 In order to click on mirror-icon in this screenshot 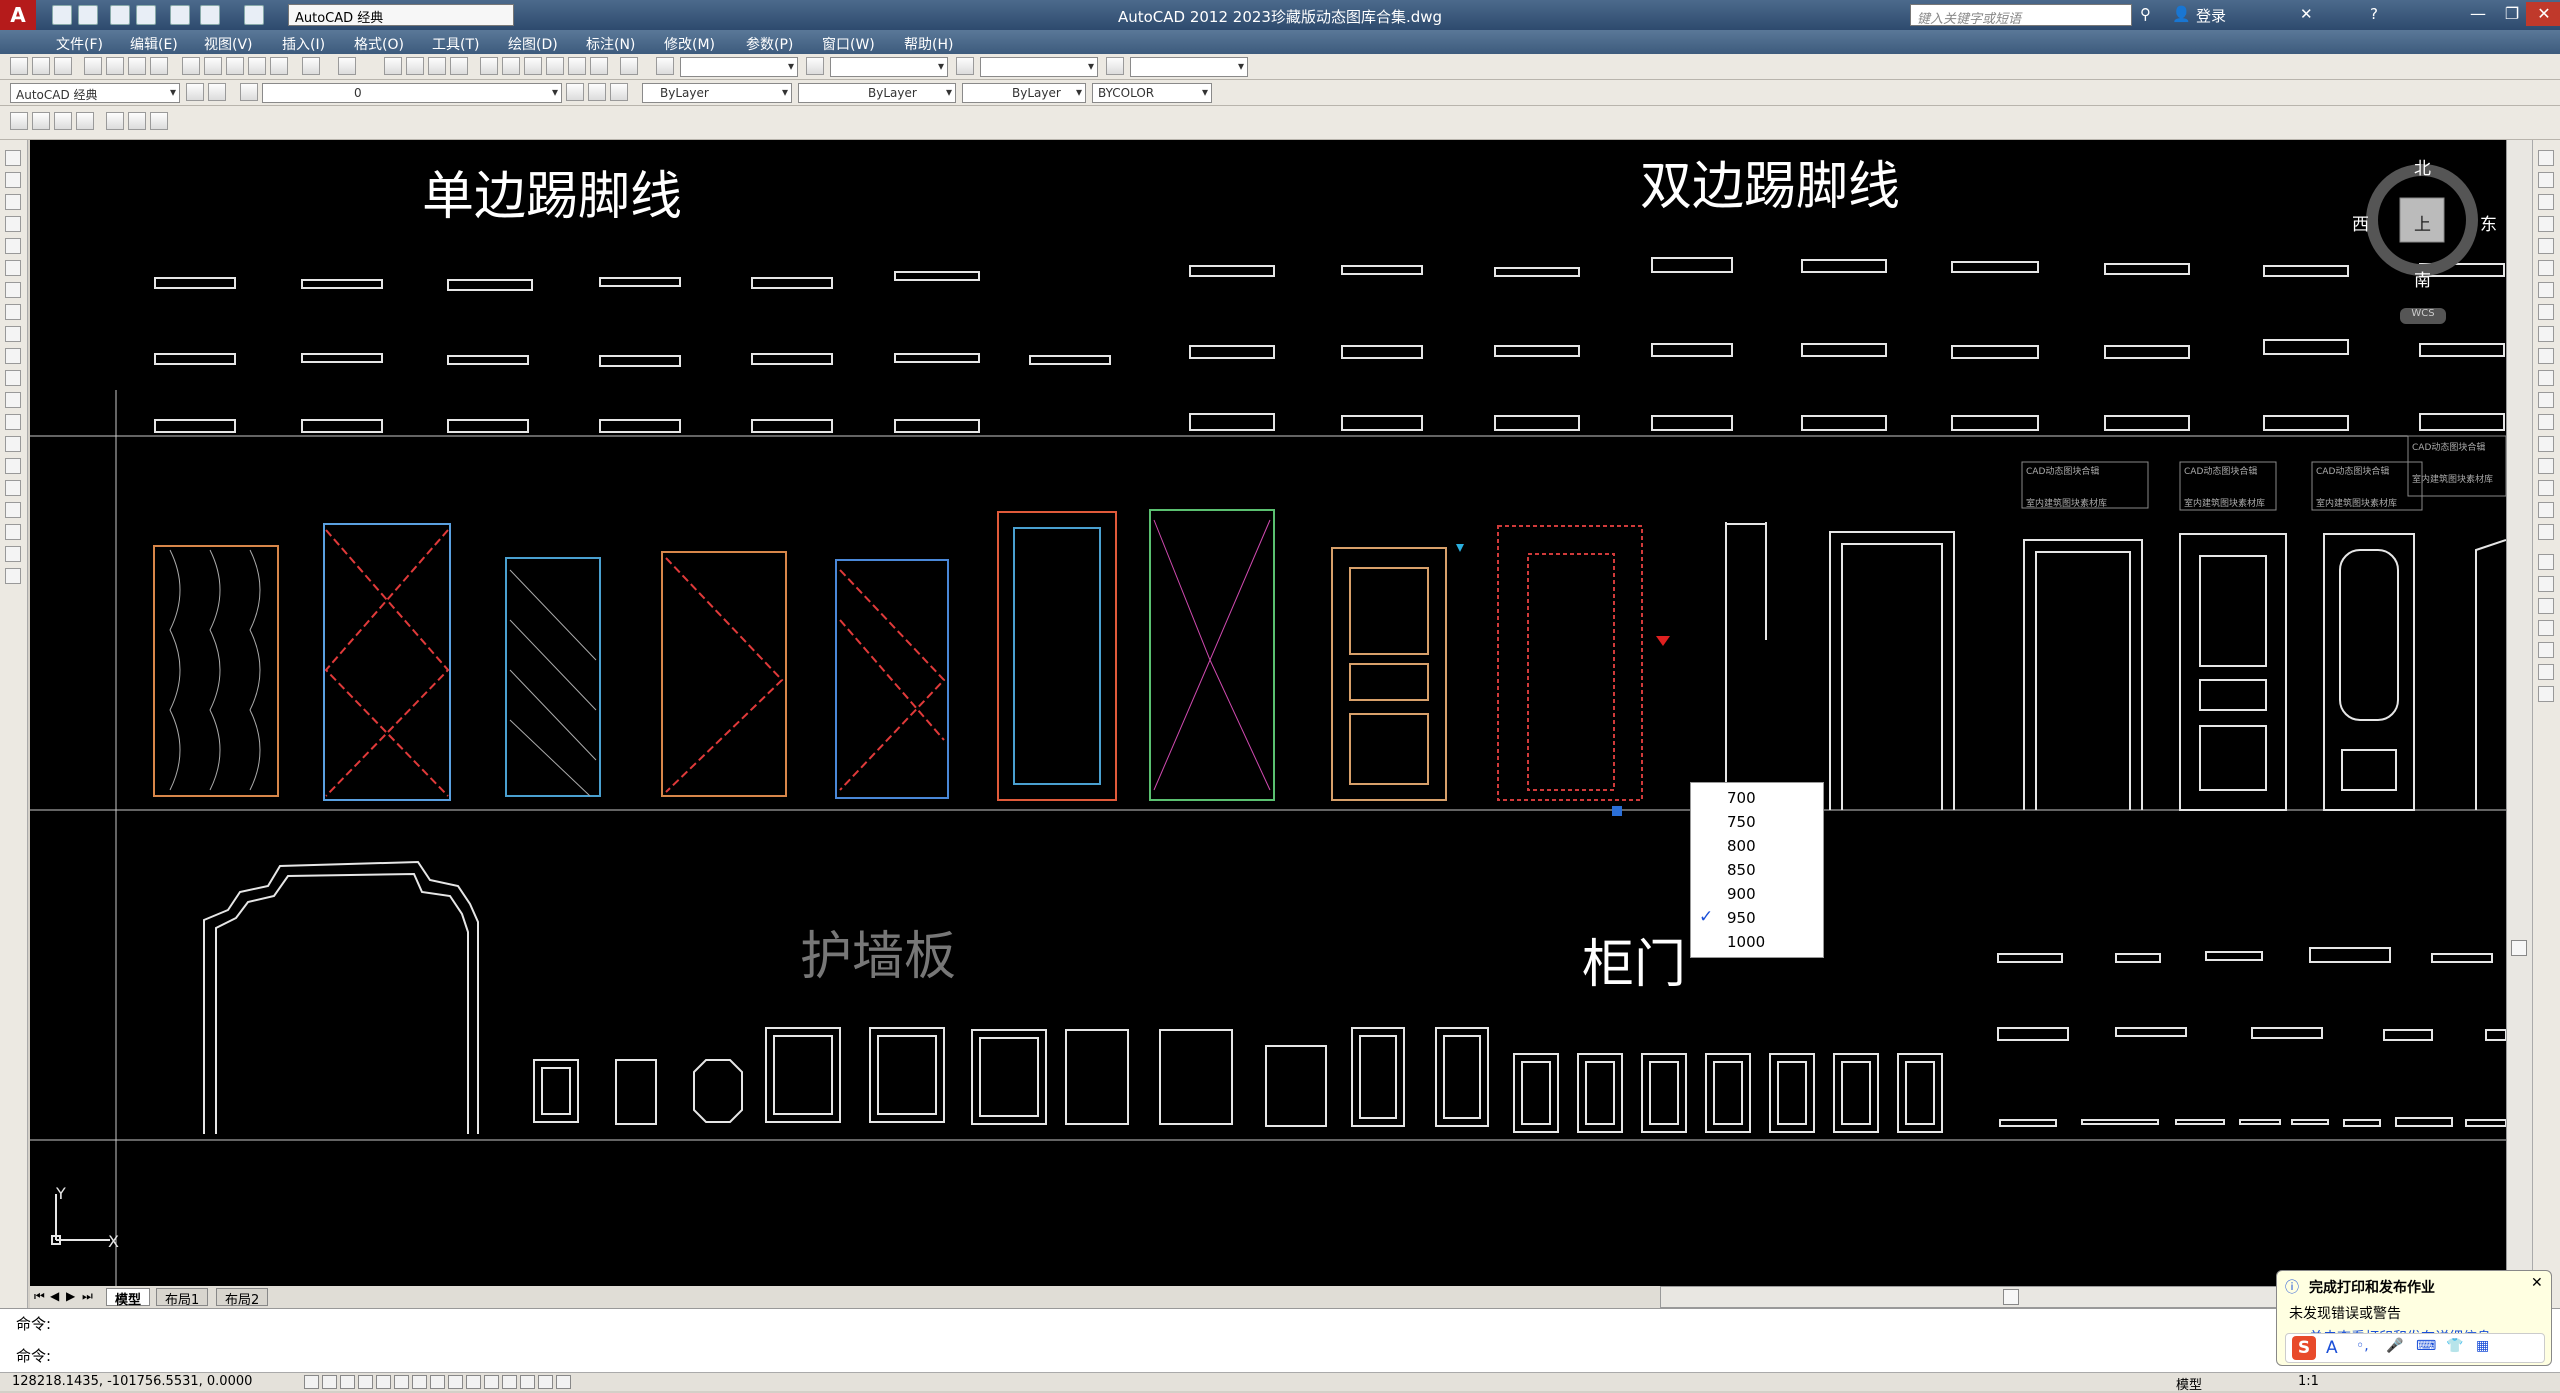, I will do `click(2546, 202)`.